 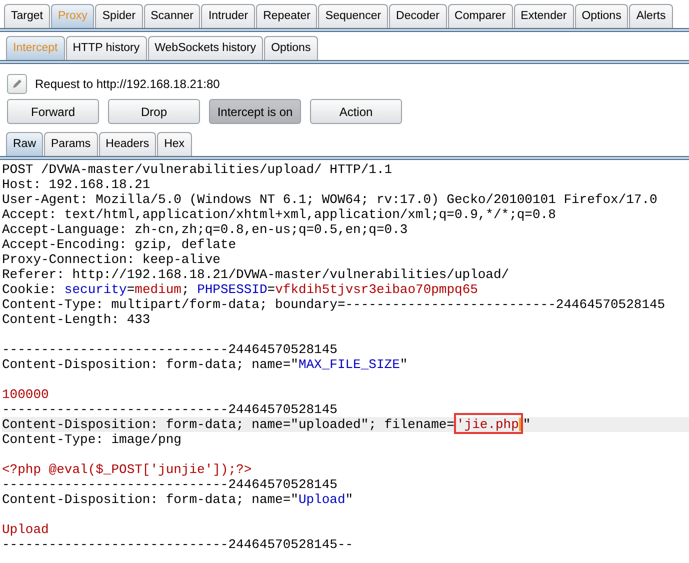 I want to click on tab: HTTP history, so click(x=106, y=48).